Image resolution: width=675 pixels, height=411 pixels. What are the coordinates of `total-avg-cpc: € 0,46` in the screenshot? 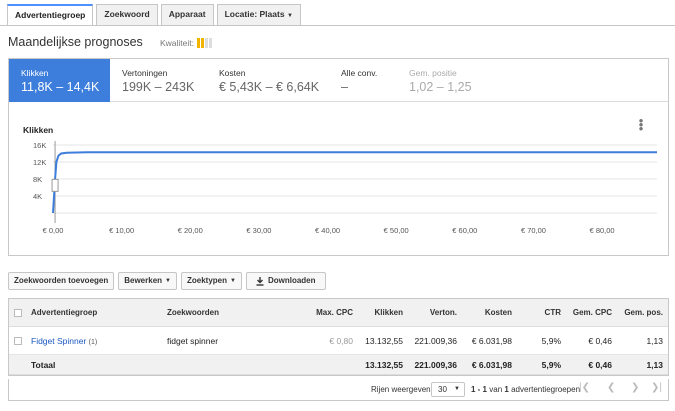 It's located at (600, 364).